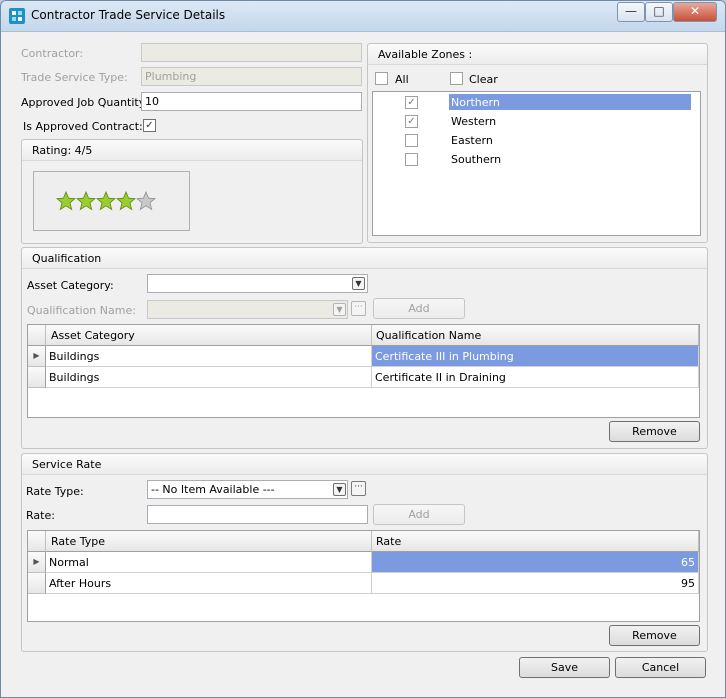  I want to click on service-rate-title: Service Rate, so click(67, 464).